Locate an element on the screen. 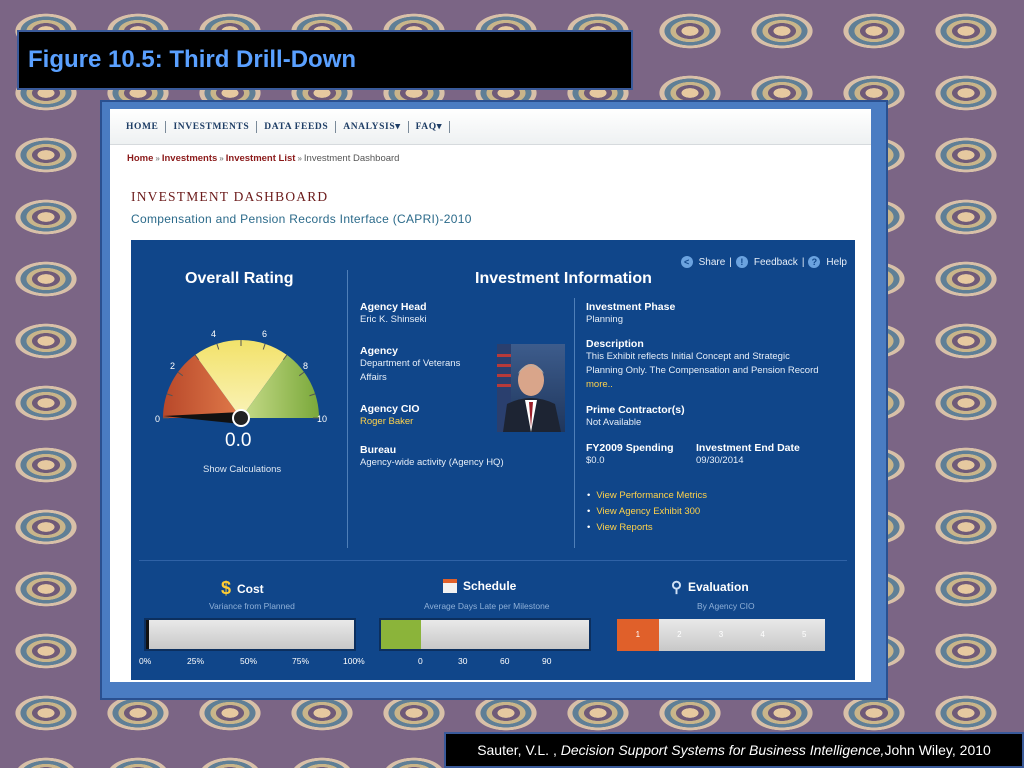 This screenshot has width=1024, height=768. breadcrumb-current: Investment Dashboard is located at coordinates (351, 158).